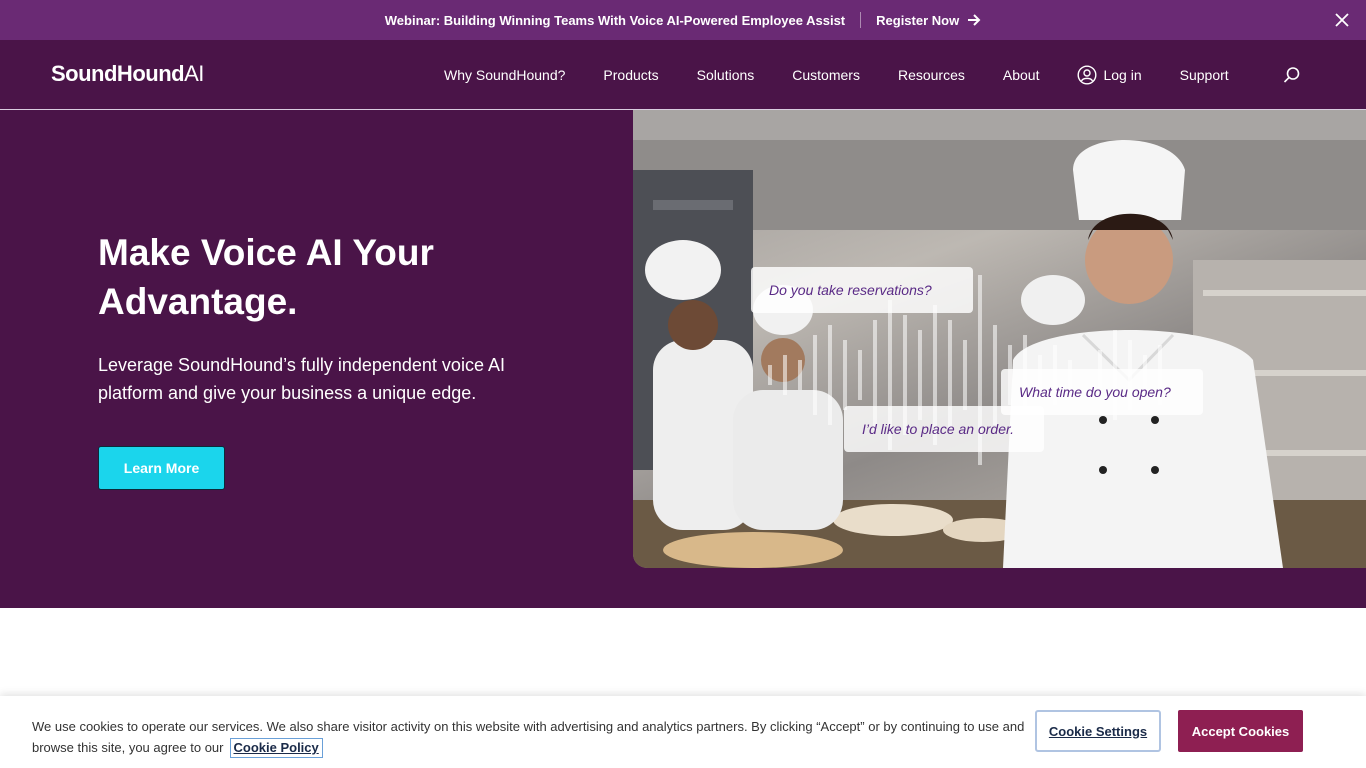 The image size is (1366, 768). I want to click on register-now-link: Register Now, so click(928, 20).